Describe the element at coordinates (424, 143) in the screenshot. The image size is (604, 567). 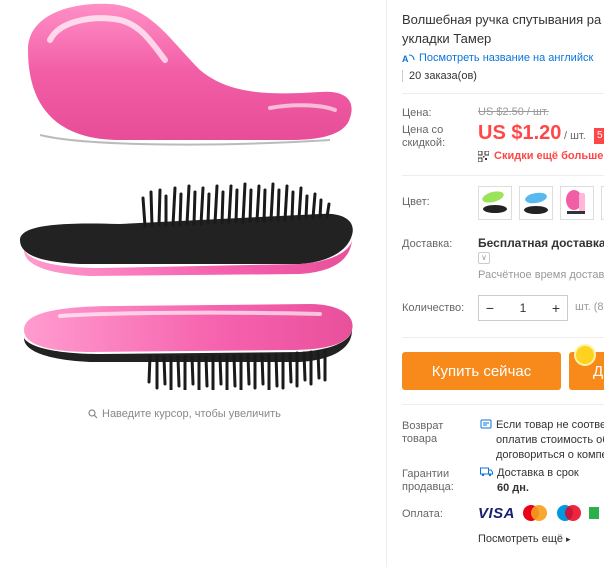
I see `sale-price-label-line2: скидкой:` at that location.